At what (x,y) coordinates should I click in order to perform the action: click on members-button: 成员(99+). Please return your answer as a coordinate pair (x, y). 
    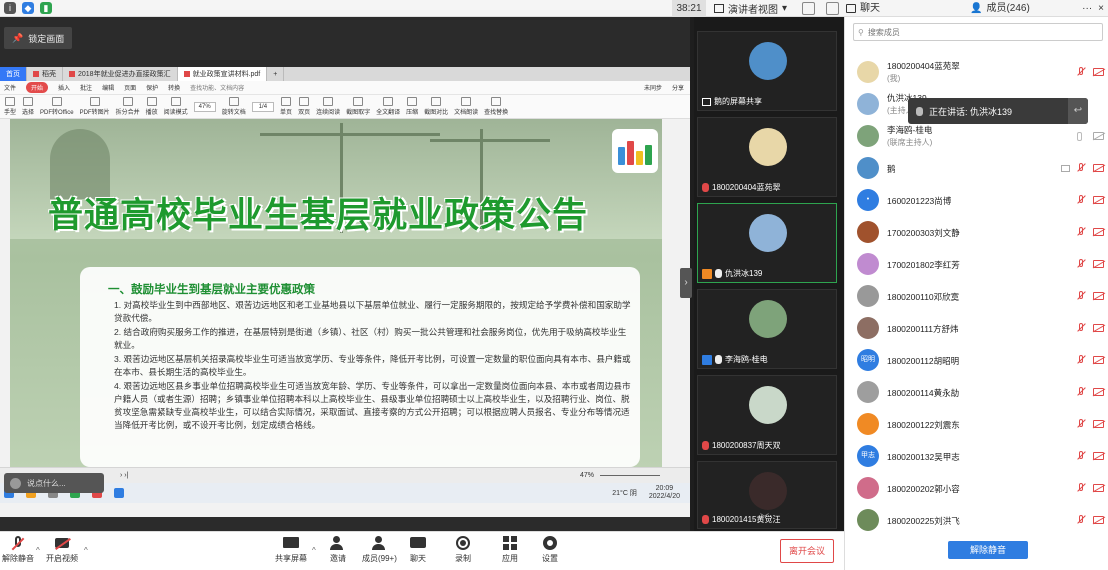
    Looking at the image, I should click on (379, 550).